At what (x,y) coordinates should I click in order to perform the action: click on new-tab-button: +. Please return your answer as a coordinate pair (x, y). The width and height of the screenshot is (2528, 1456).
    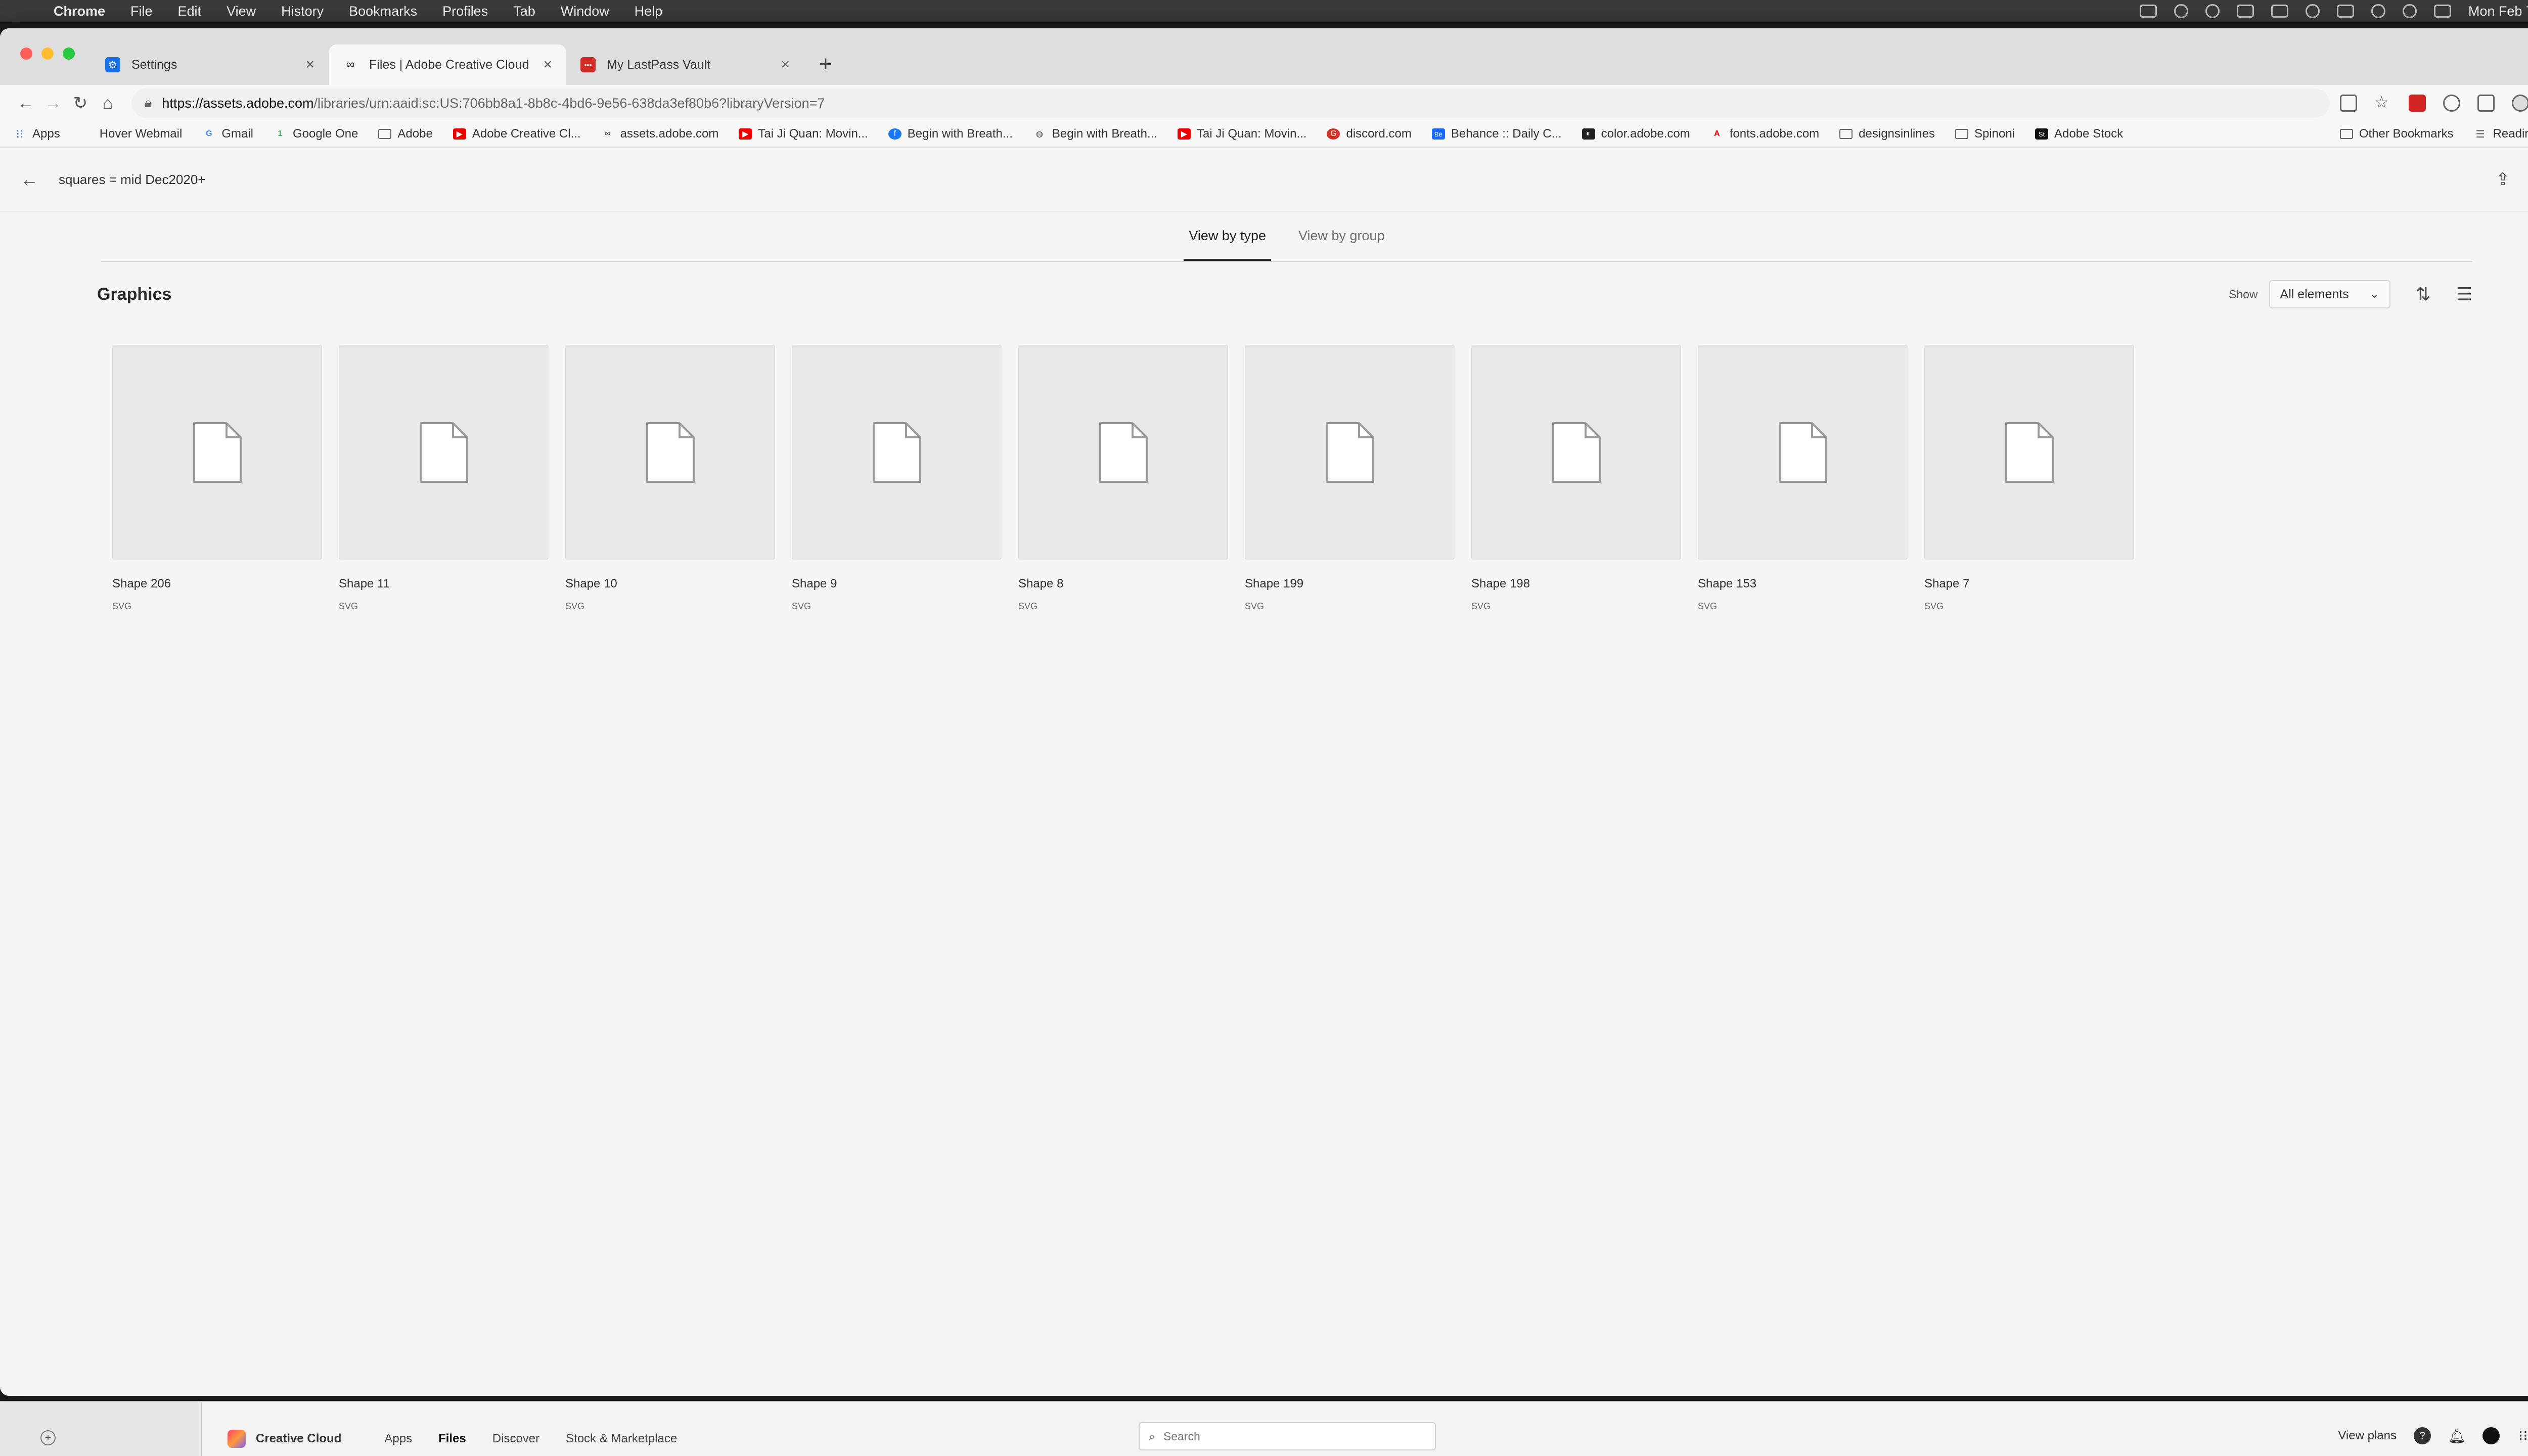
    Looking at the image, I should click on (826, 64).